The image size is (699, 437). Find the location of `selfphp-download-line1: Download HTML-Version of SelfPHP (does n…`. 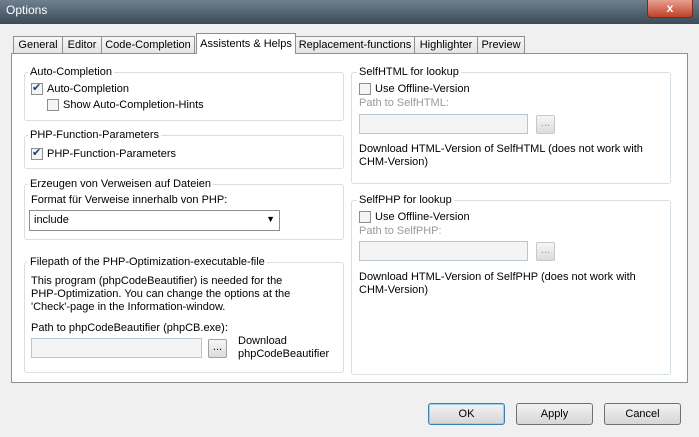

selfphp-download-line1: Download HTML-Version of SelfPHP (does n… is located at coordinates (497, 277).